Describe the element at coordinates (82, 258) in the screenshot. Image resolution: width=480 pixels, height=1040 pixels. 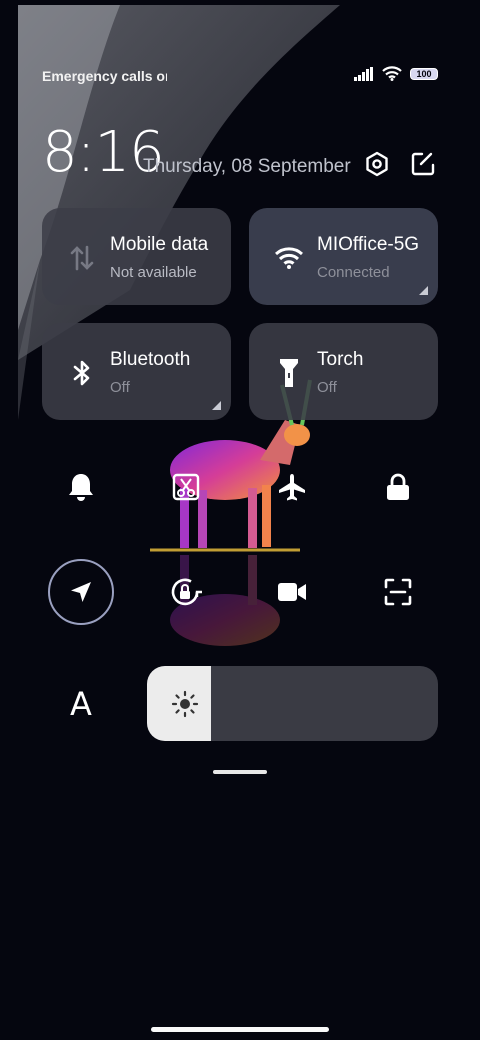
I see `mobile-data-icon` at that location.